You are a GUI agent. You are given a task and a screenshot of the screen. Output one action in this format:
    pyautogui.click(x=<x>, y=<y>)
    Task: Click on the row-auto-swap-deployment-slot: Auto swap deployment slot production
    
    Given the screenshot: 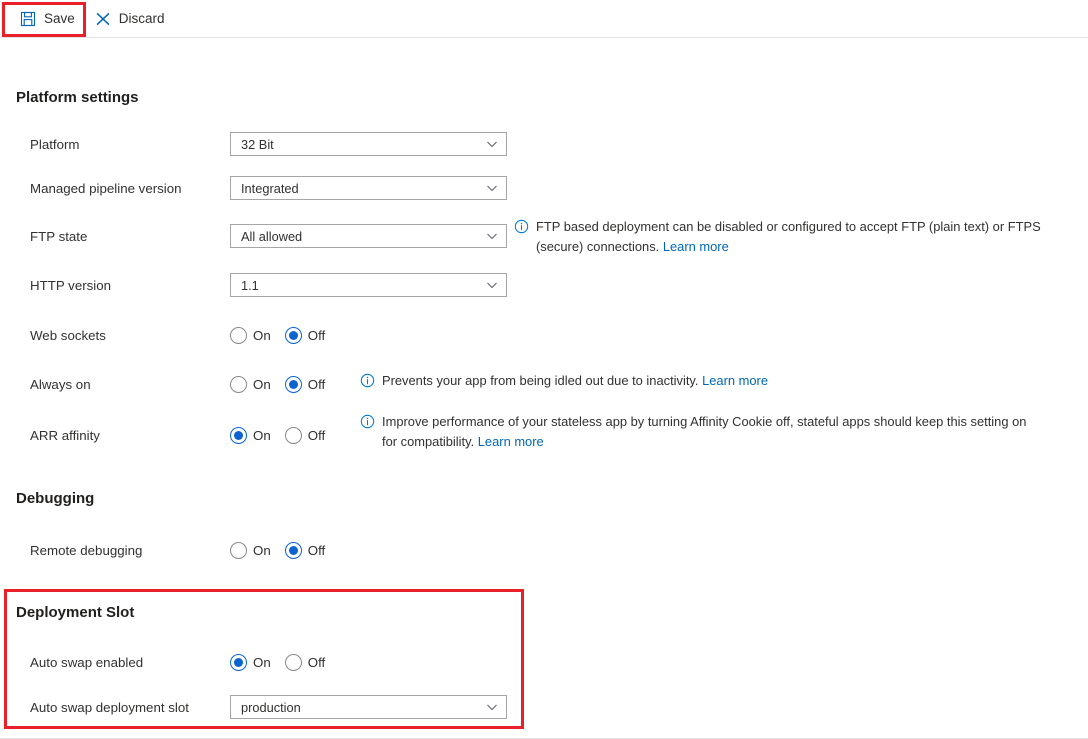 What is the action you would take?
    pyautogui.click(x=268, y=707)
    